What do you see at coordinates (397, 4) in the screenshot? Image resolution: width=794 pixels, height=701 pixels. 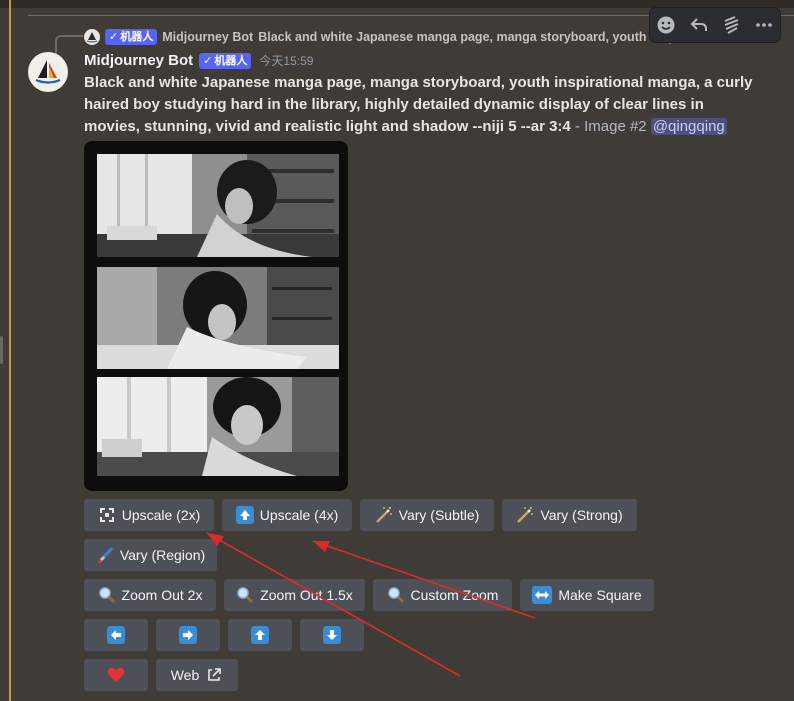 I see `top-strip` at bounding box center [397, 4].